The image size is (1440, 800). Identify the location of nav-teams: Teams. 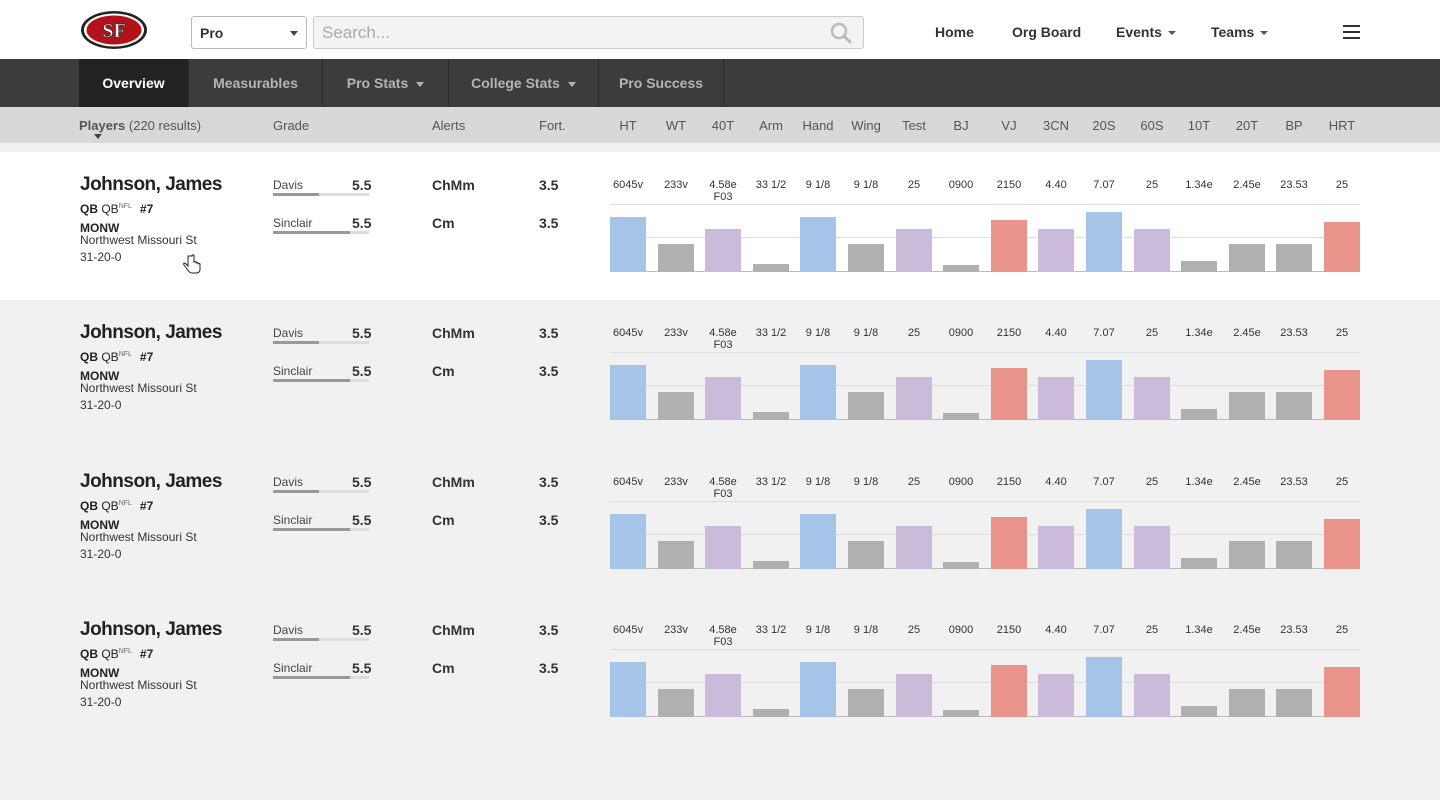
(1240, 32).